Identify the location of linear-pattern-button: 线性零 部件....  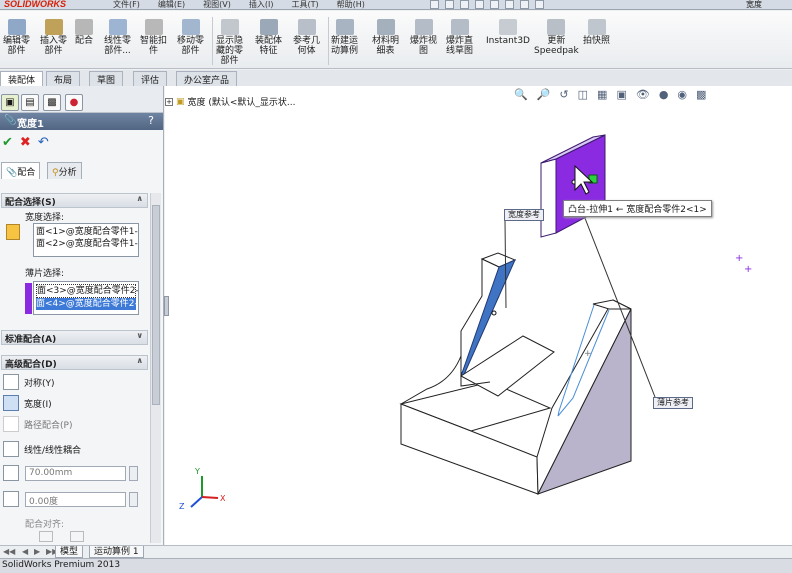
(117, 37).